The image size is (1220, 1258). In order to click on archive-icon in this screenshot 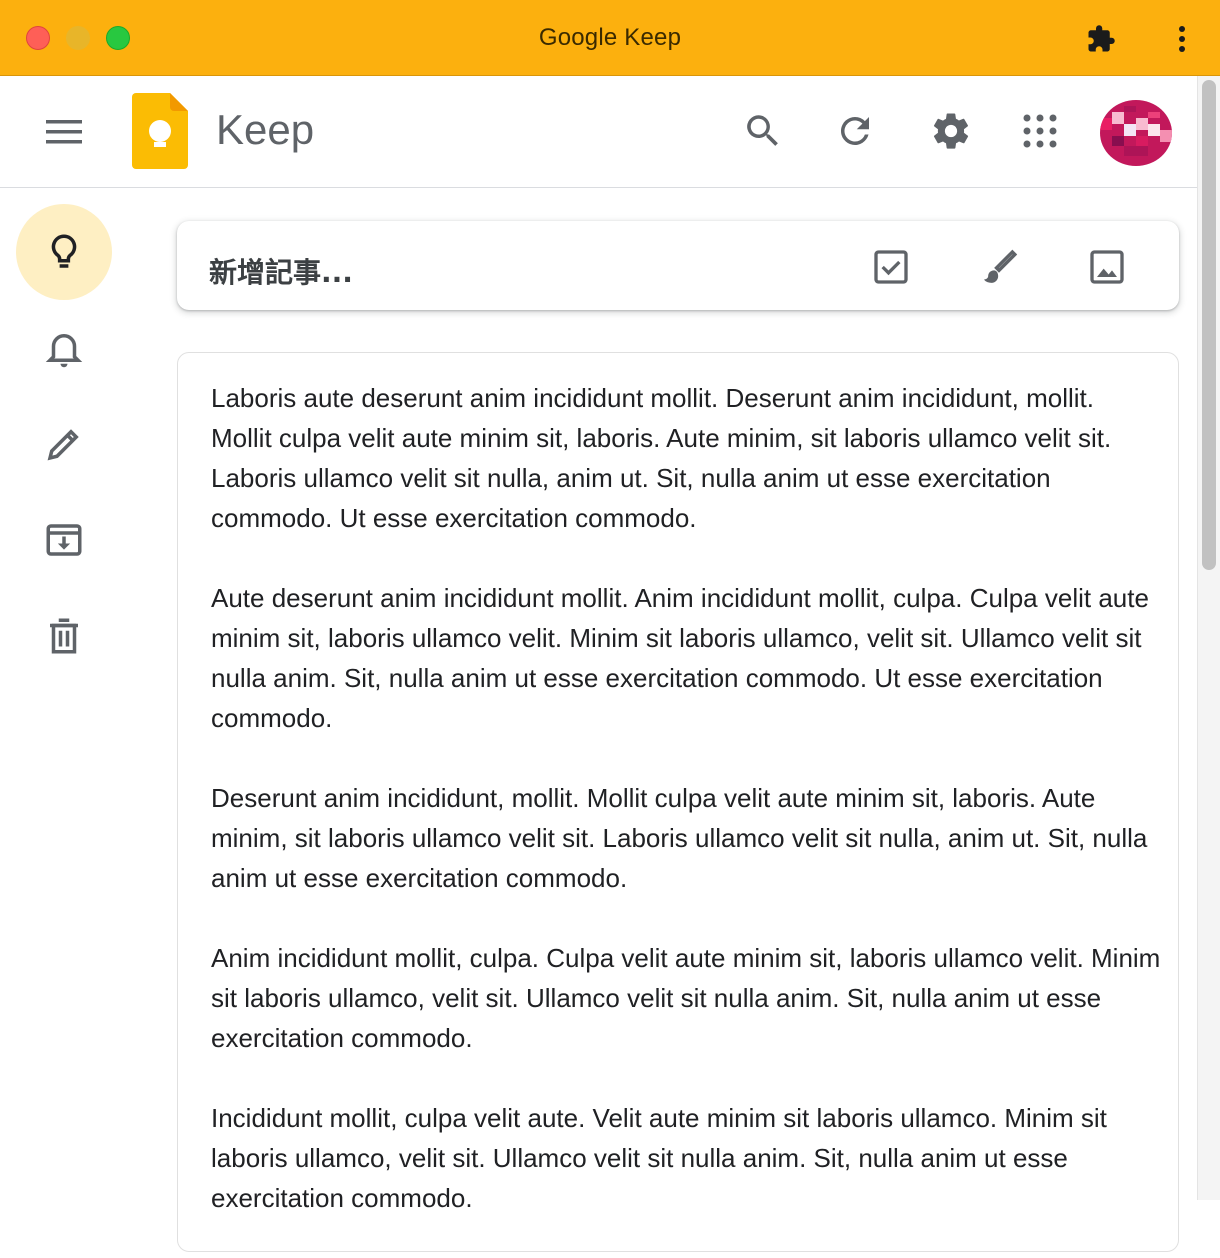, I will do `click(64, 540)`.